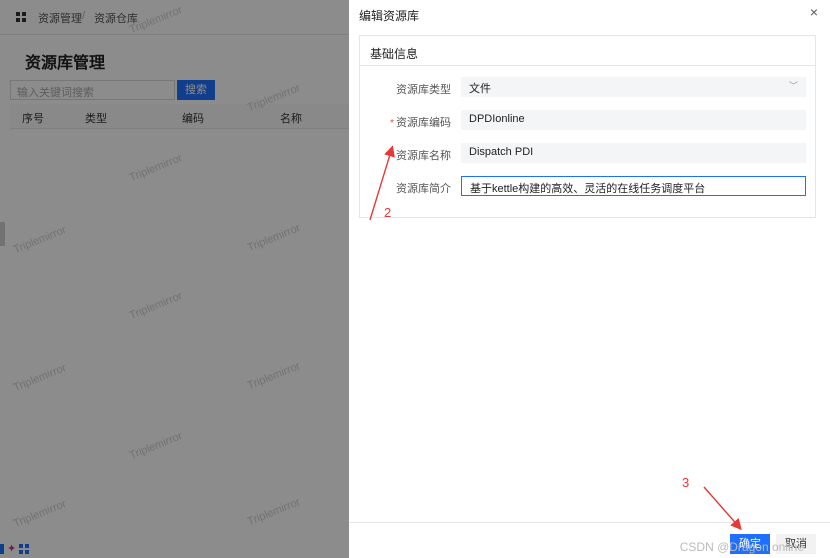  I want to click on form-row-description: 资源库简介 基于kettle构建的高效、灵活的在线任务调度平台, so click(588, 186).